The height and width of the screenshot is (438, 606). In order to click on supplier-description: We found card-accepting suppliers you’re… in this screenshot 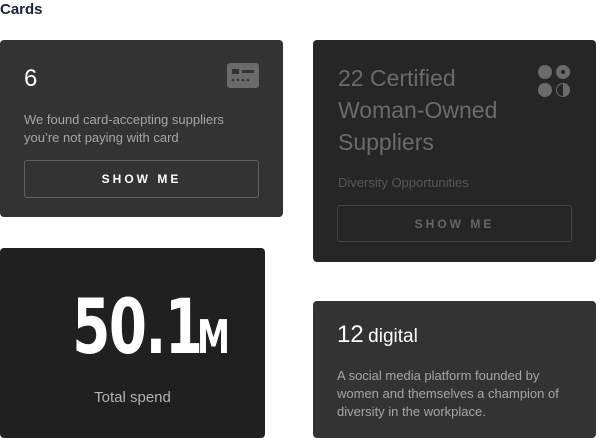, I will do `click(124, 128)`.